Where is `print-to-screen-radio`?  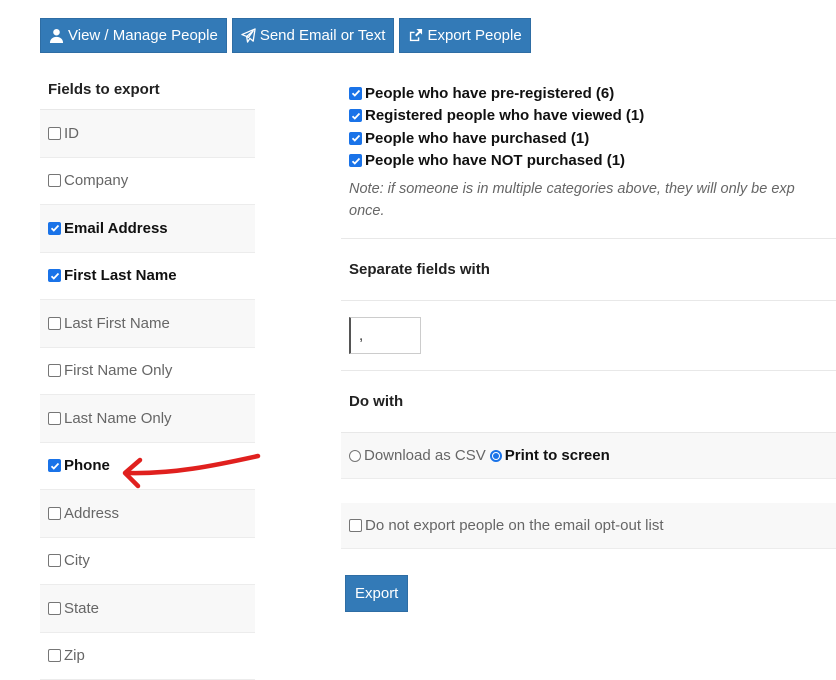
print-to-screen-radio is located at coordinates (496, 456).